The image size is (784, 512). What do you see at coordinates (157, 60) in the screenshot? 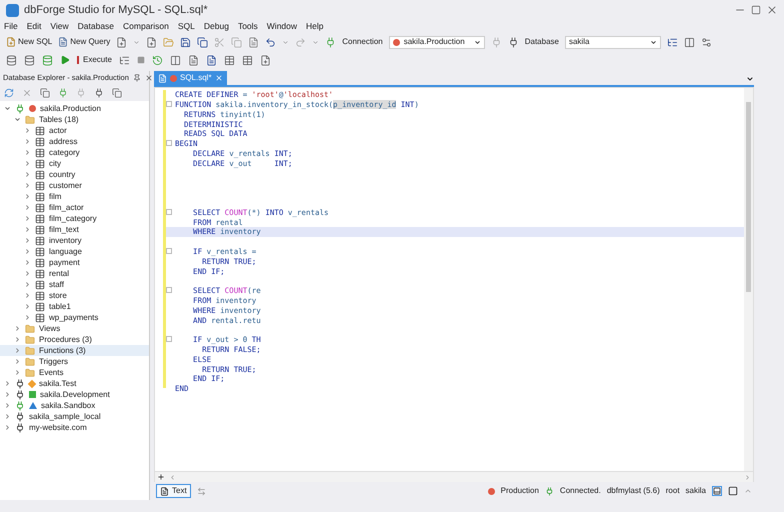
I see `history-icon` at bounding box center [157, 60].